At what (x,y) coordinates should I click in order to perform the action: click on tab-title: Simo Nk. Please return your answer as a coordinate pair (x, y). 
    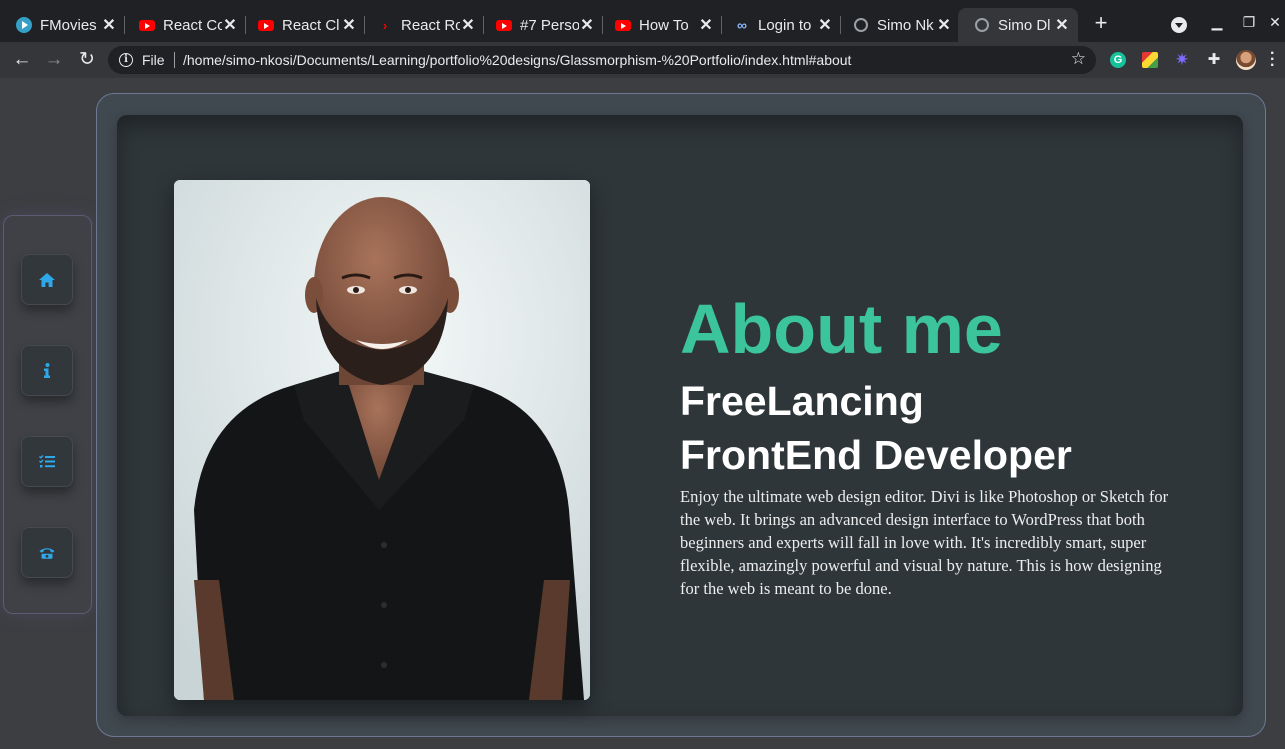
    Looking at the image, I should click on (905, 25).